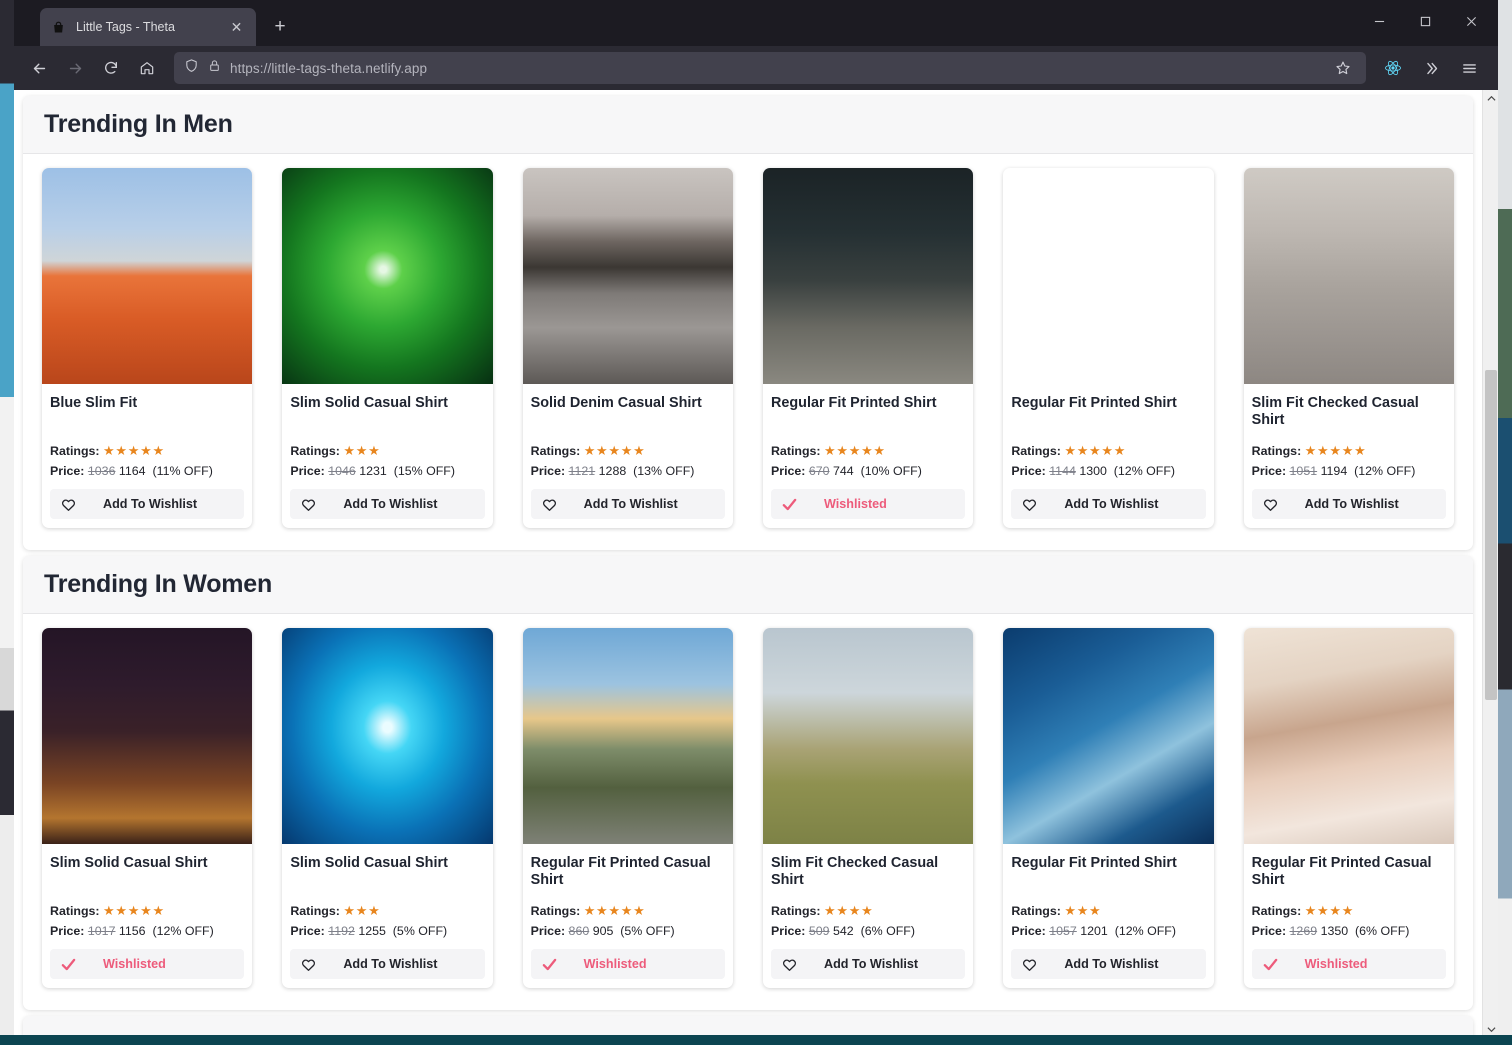 The height and width of the screenshot is (1045, 1512). Describe the element at coordinates (1425, 21) in the screenshot. I see `maximize-button` at that location.